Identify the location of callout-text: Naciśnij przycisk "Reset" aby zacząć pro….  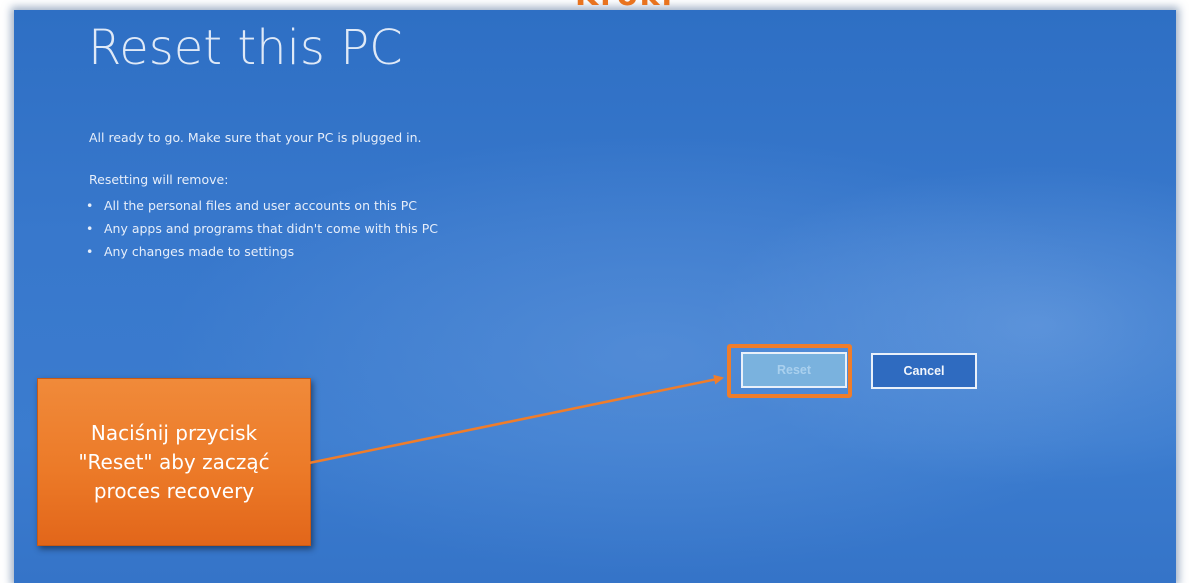
(174, 461).